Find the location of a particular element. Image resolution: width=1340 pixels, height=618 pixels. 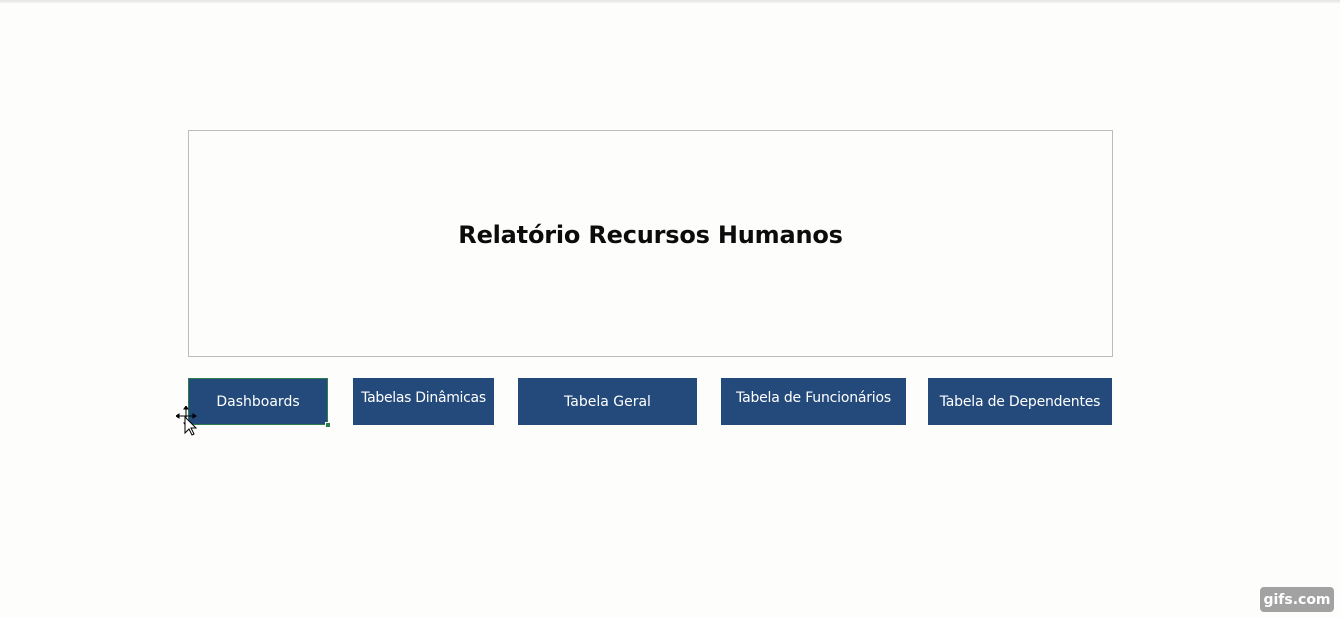

window-top-edge is located at coordinates (670, 1).